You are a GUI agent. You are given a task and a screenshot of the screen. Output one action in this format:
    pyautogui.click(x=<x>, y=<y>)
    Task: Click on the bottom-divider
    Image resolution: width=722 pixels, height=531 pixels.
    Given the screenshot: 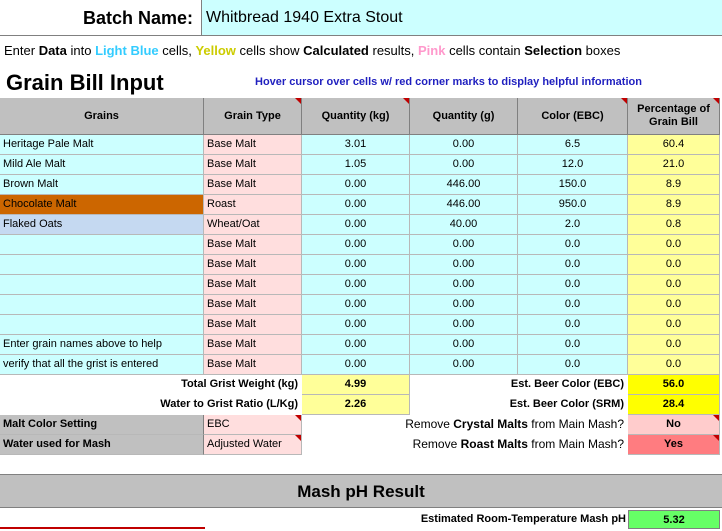 What is the action you would take?
    pyautogui.click(x=102, y=528)
    